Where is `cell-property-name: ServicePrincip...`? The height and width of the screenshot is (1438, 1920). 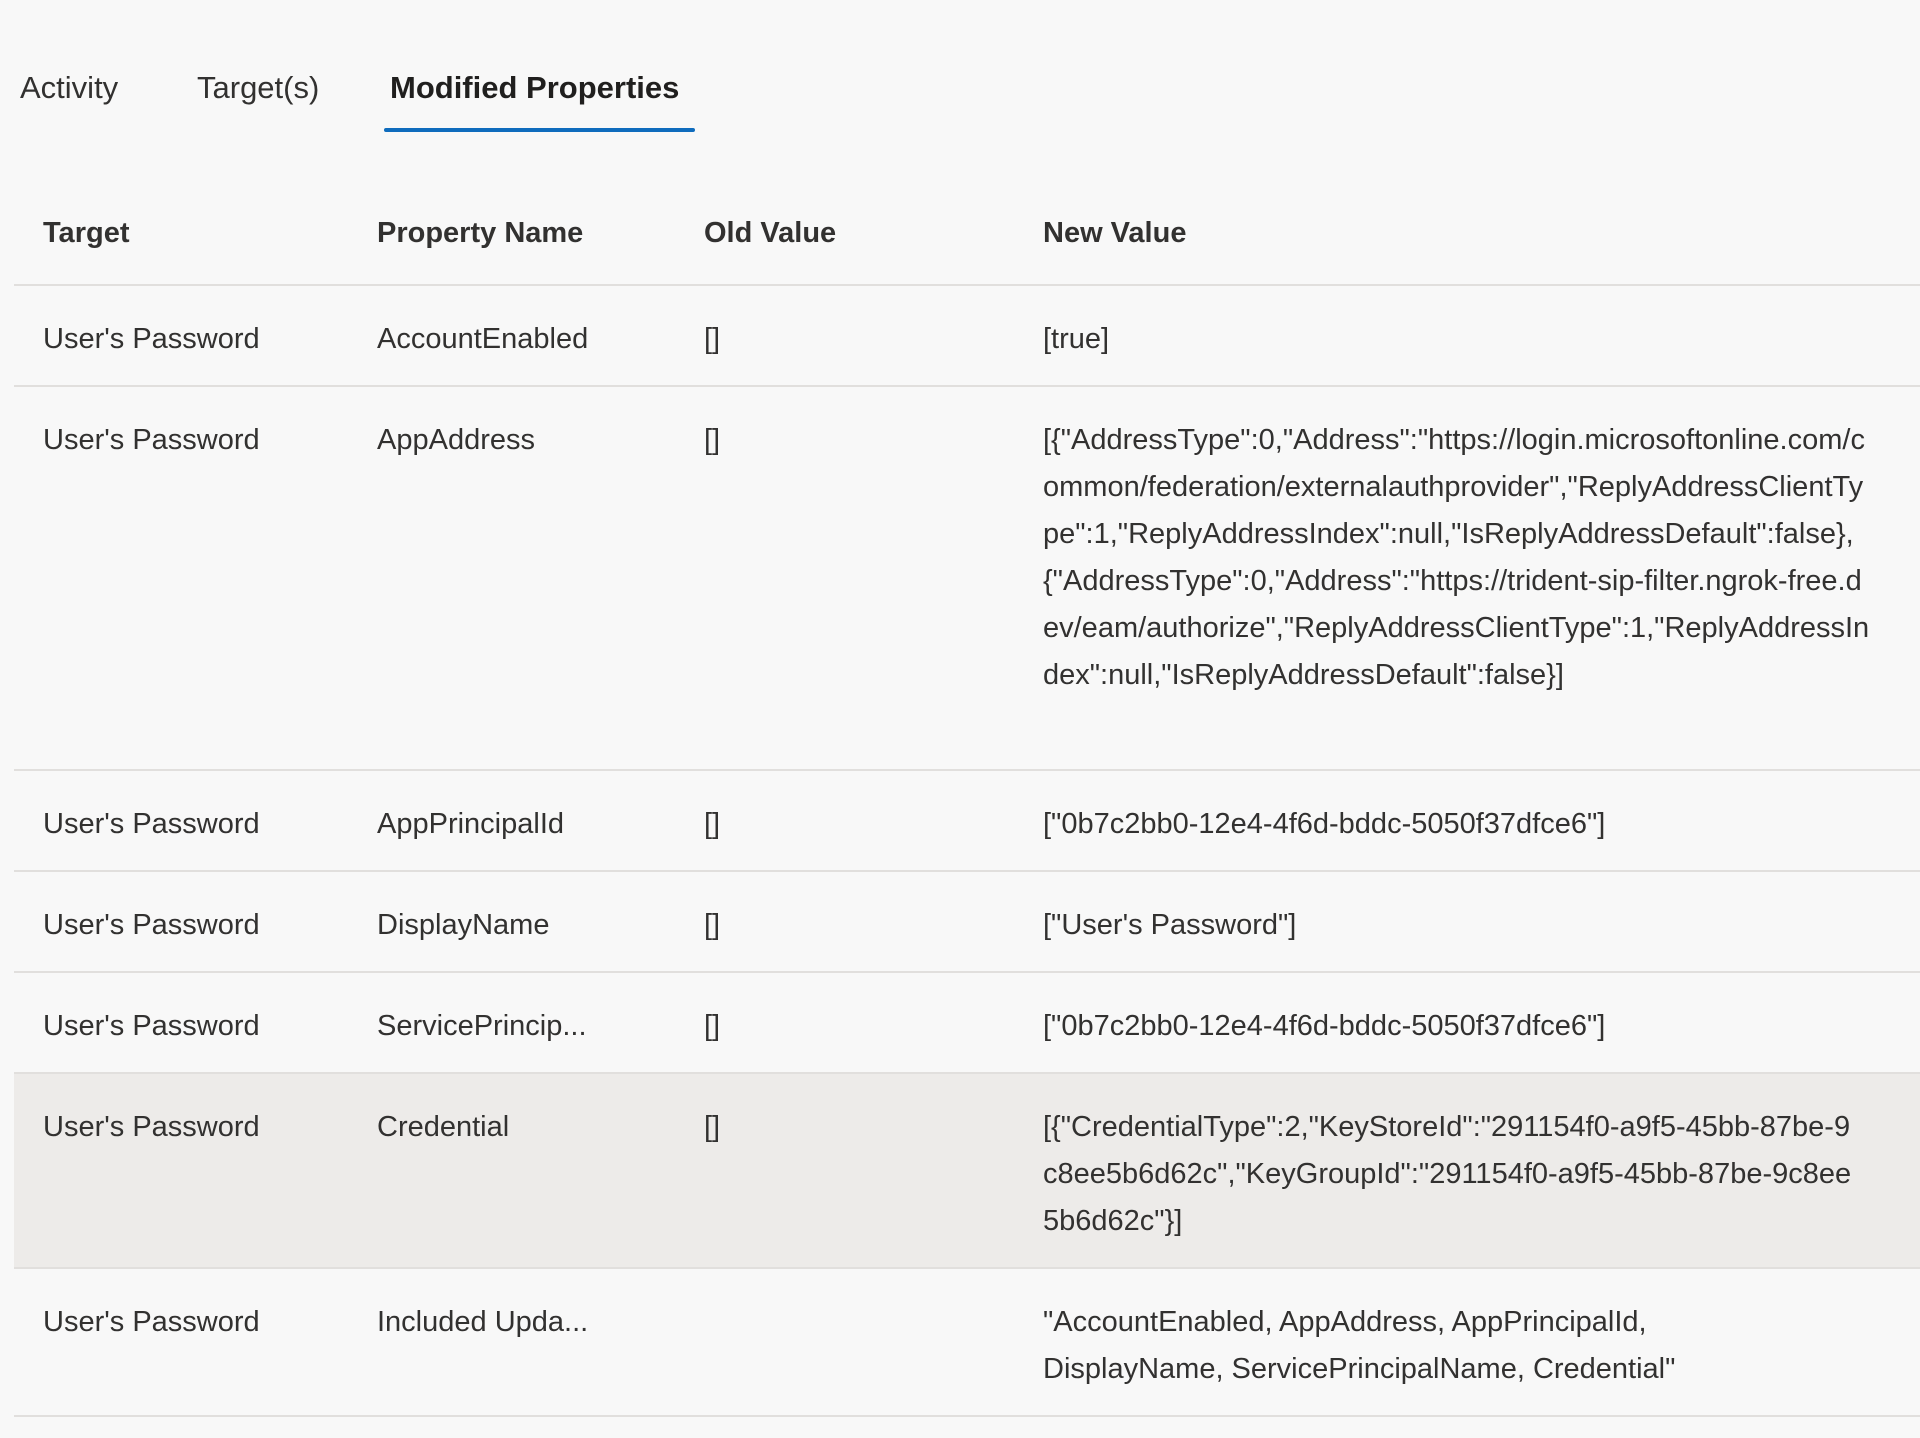
cell-property-name: ServicePrincip... is located at coordinates (482, 1026).